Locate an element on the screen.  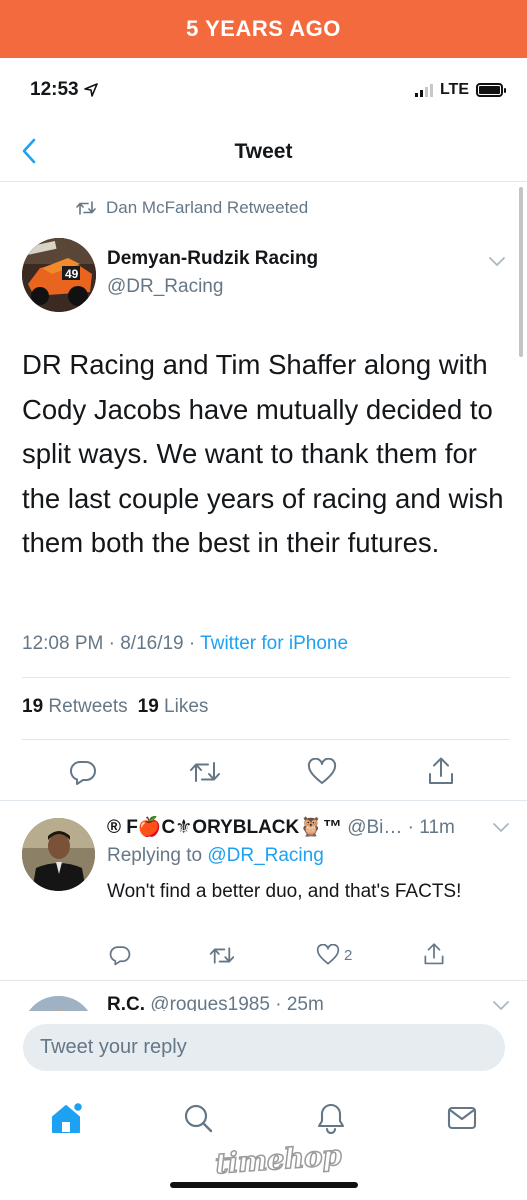
tweet-stats: 19 Retweets 19 Likes is located at coordinates (115, 707).